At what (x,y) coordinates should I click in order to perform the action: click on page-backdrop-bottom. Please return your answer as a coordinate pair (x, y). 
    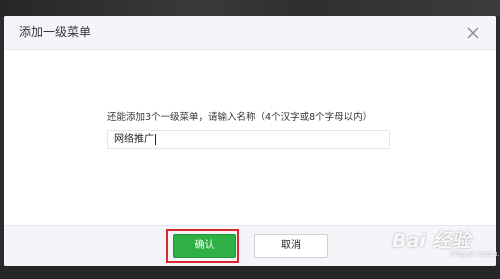
    Looking at the image, I should click on (250, 272).